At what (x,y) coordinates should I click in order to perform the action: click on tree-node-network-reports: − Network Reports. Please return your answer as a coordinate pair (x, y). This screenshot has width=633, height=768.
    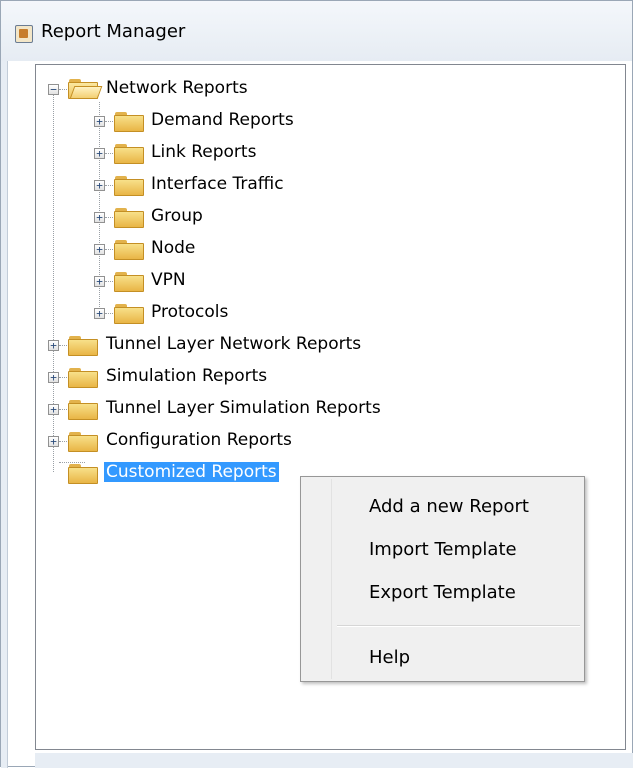
    Looking at the image, I should click on (186, 89).